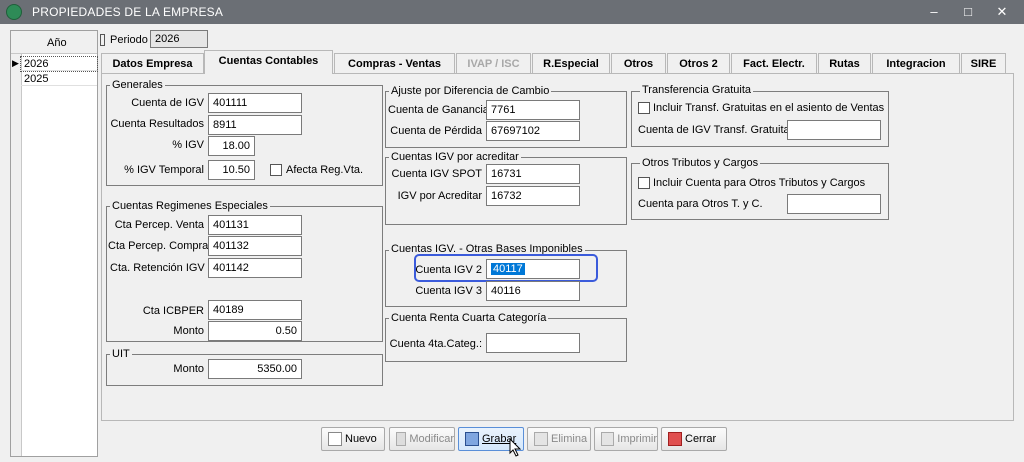 This screenshot has width=1024, height=462. What do you see at coordinates (157, 268) in the screenshot?
I see `retencion-igv-label: Cta. Retención IGV` at bounding box center [157, 268].